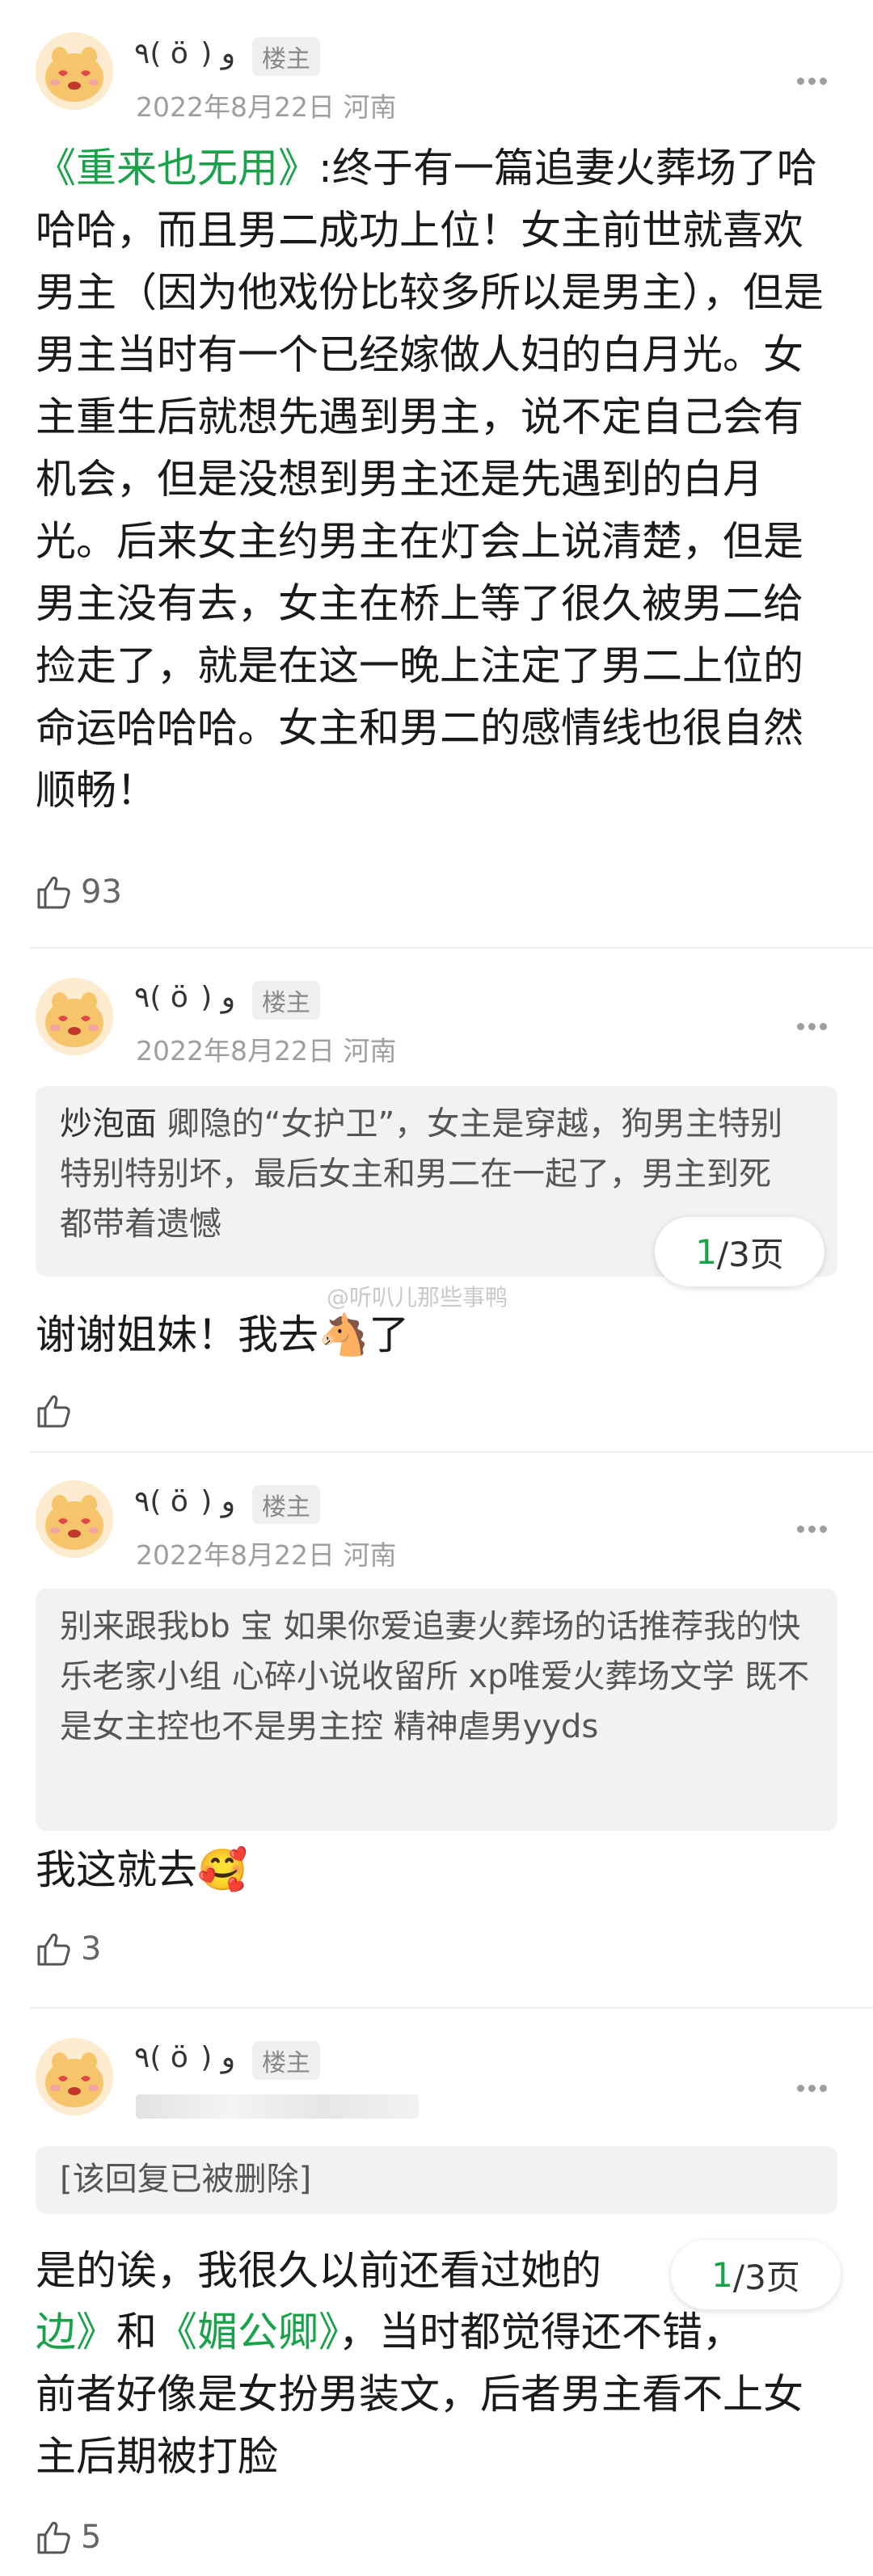 The height and width of the screenshot is (2576, 873). I want to click on reply-text: 是的诶，我很久以前还看过她的, so click(349, 2271).